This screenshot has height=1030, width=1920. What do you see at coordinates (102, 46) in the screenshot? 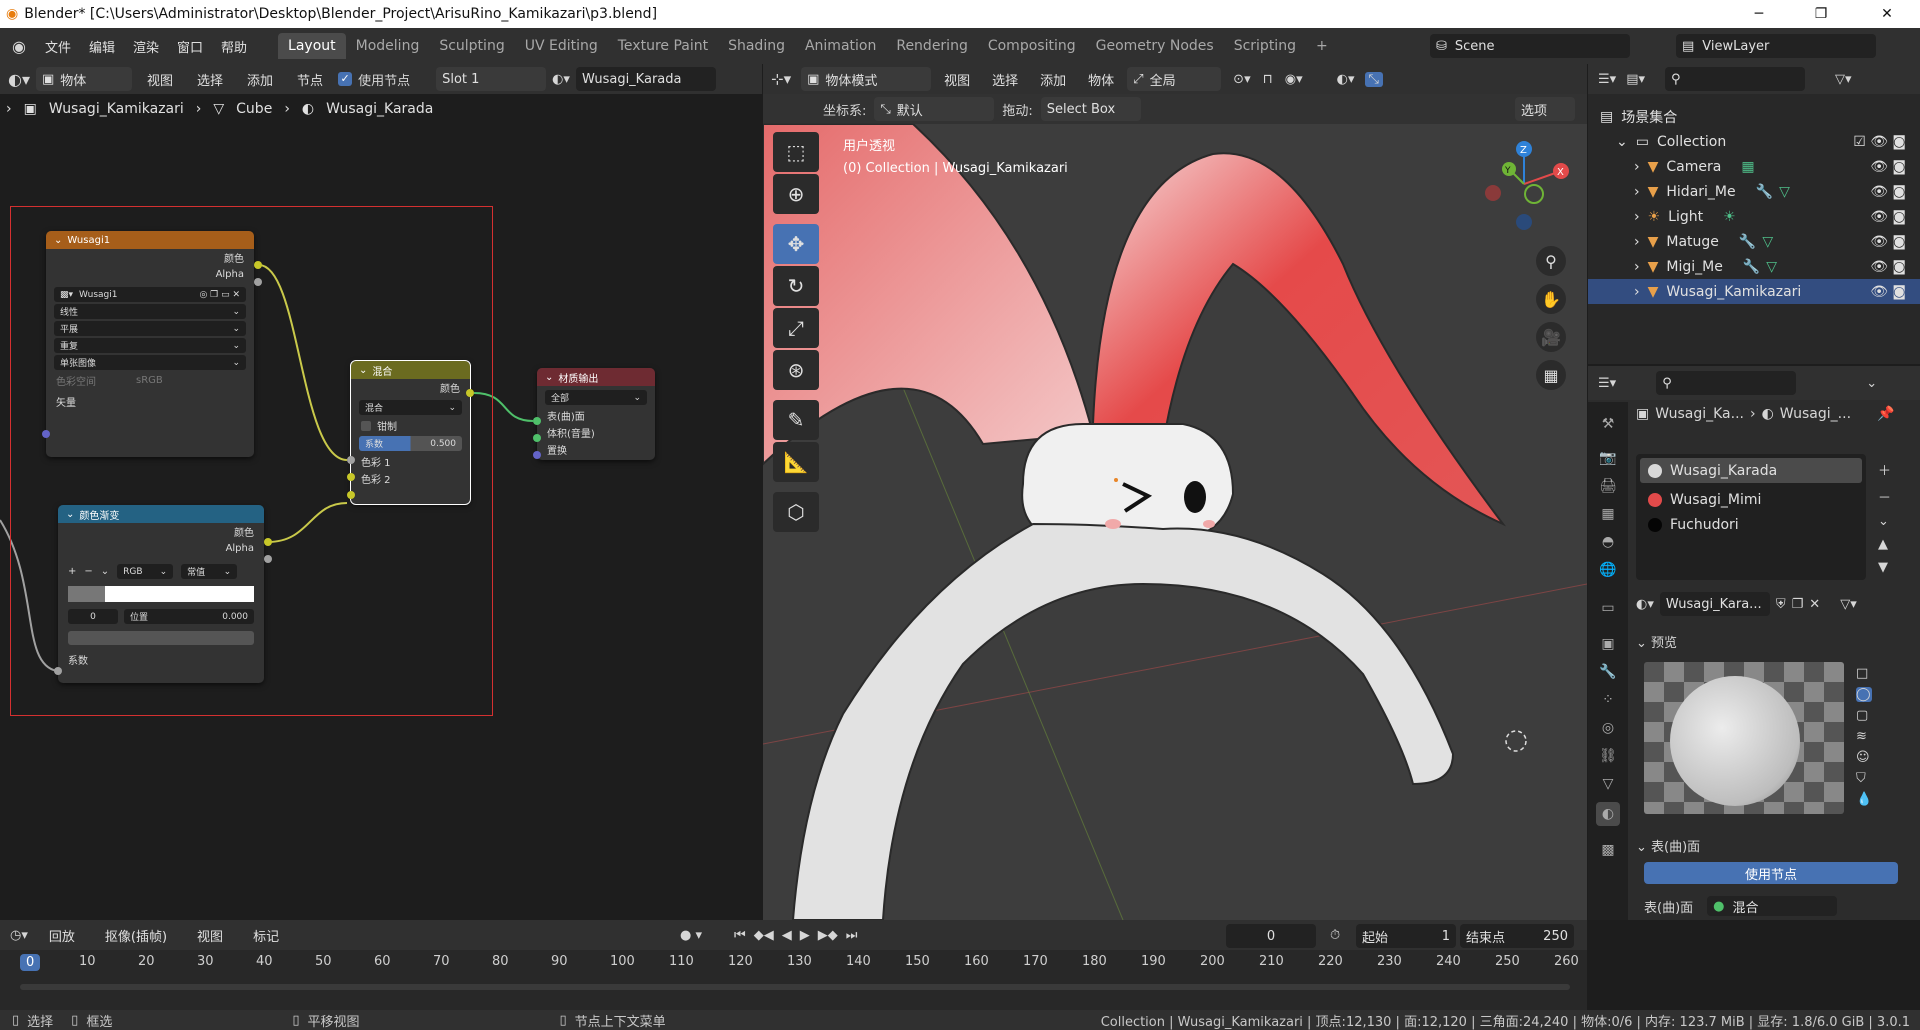
I see `menu-edit: 编辑` at bounding box center [102, 46].